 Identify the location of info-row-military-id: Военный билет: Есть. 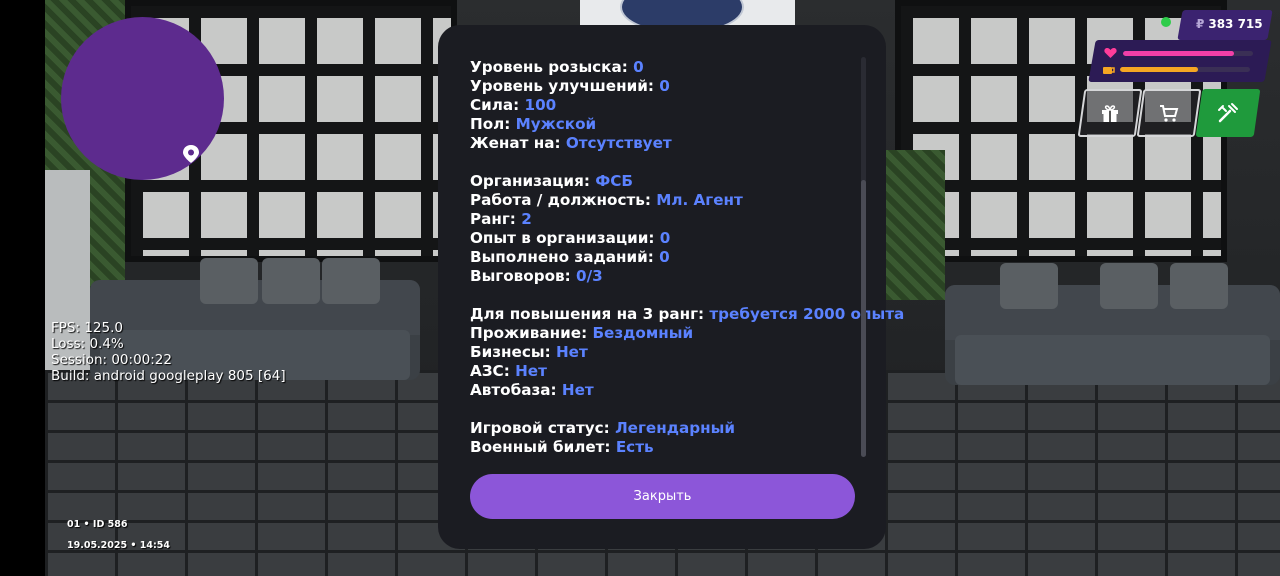
(562, 447).